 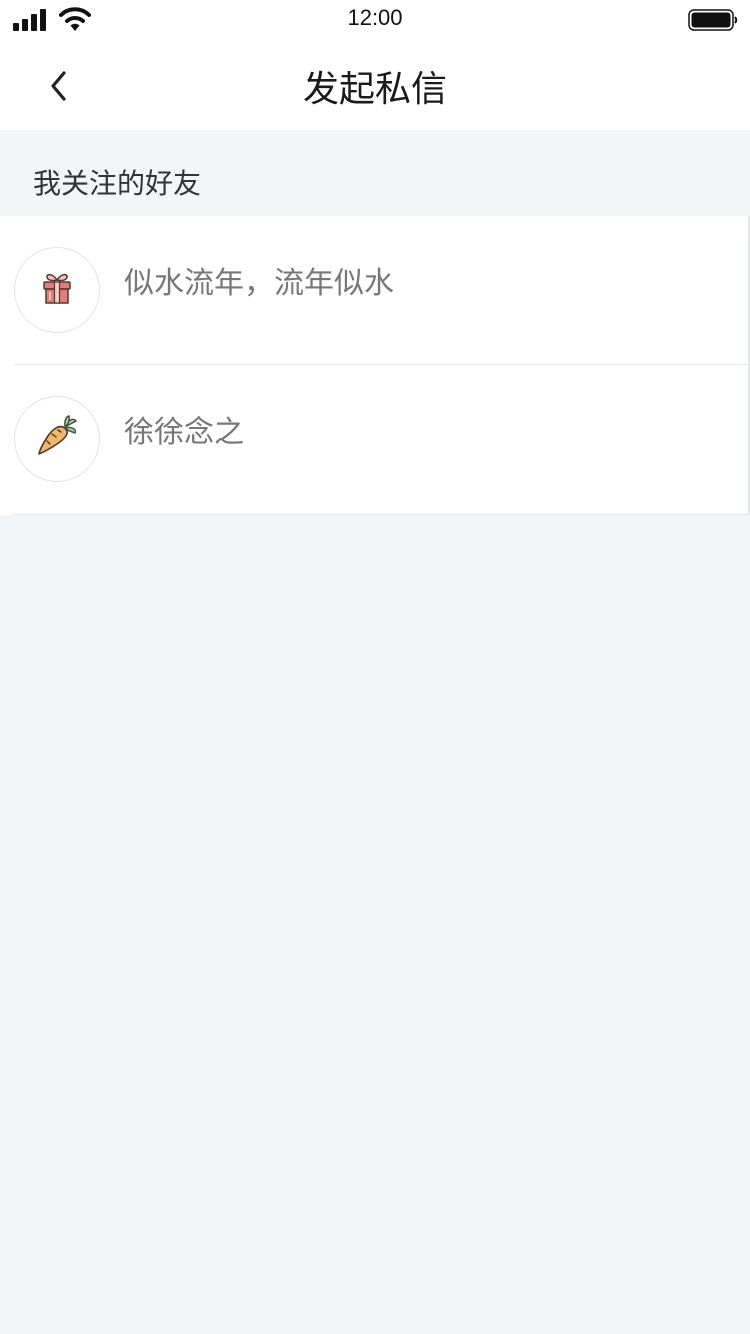 I want to click on page-title: 发起私信, so click(x=374, y=89).